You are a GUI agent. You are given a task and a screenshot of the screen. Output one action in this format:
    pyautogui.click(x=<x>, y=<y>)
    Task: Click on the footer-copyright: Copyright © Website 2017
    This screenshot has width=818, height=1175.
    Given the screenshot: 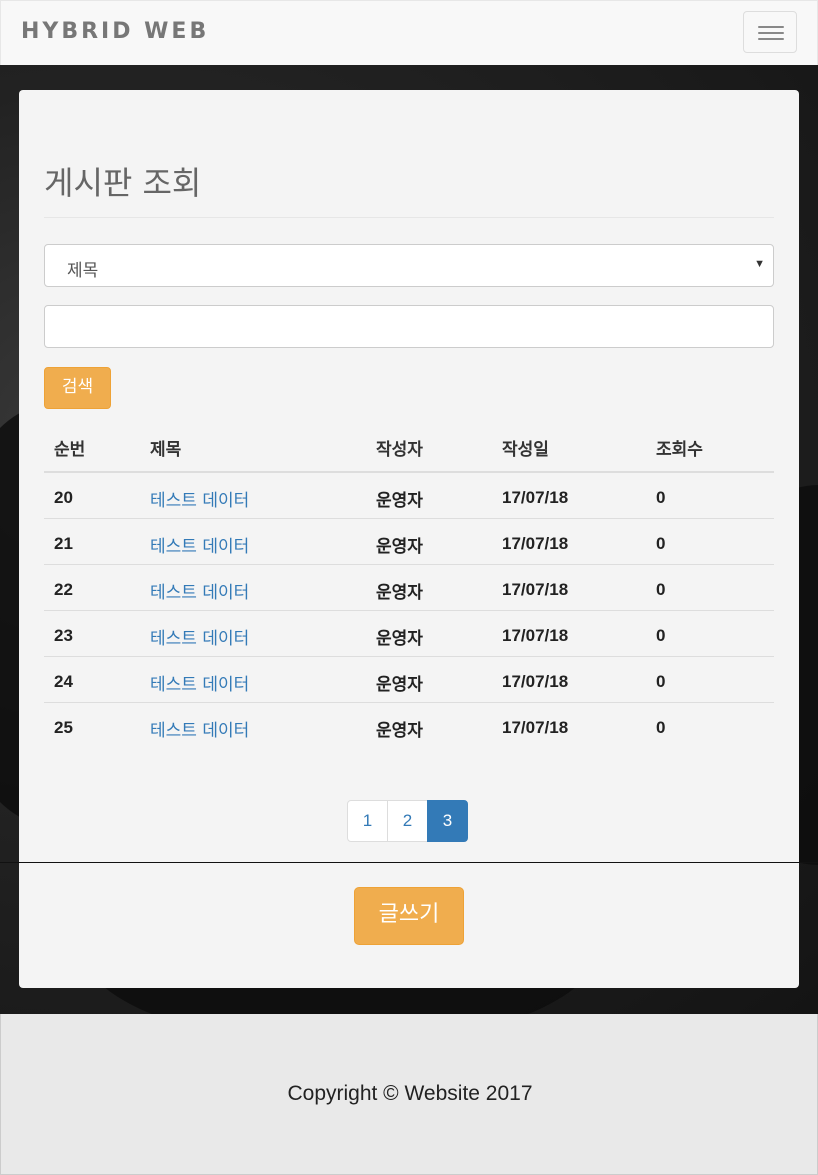 What is the action you would take?
    pyautogui.click(x=410, y=1093)
    